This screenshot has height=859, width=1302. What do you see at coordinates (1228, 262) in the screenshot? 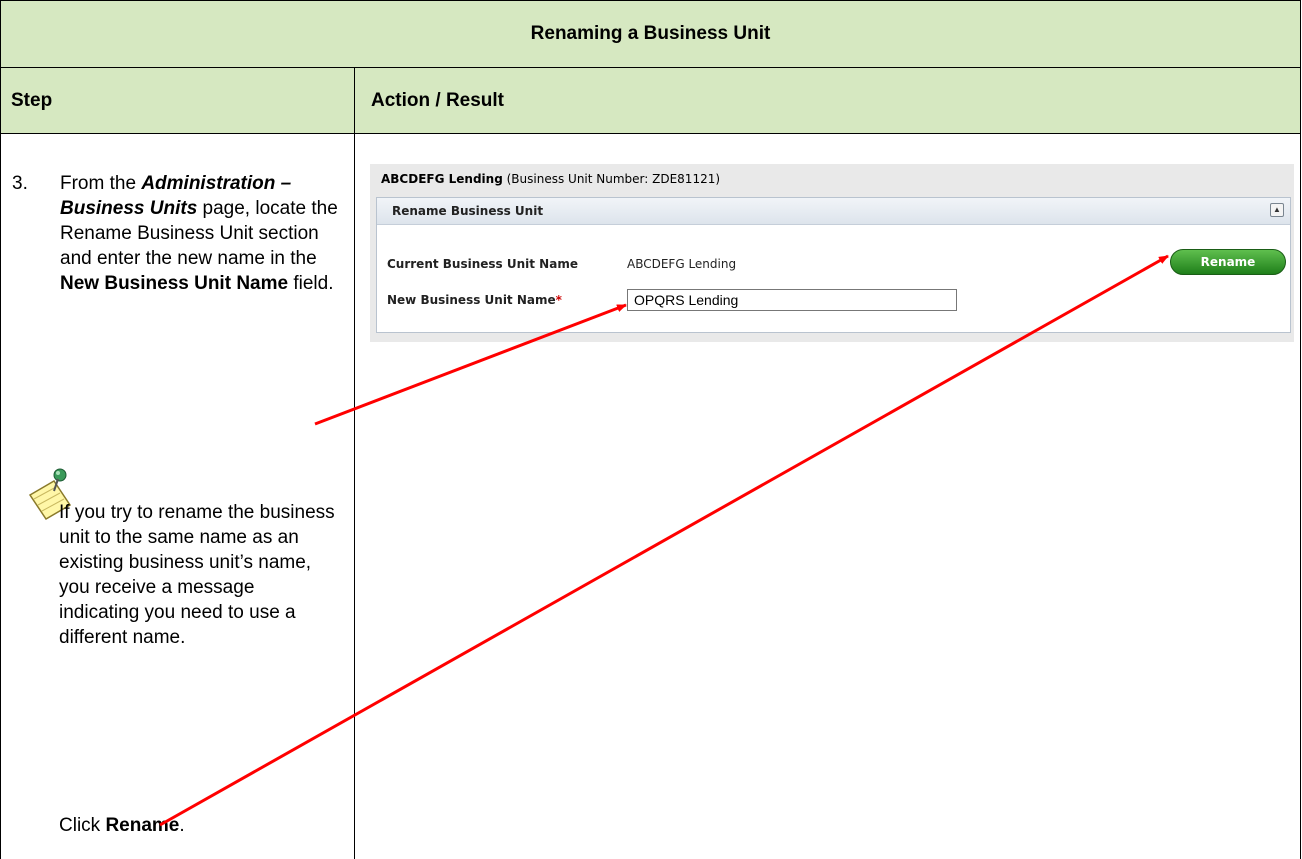
I see `rename-button: Rename` at bounding box center [1228, 262].